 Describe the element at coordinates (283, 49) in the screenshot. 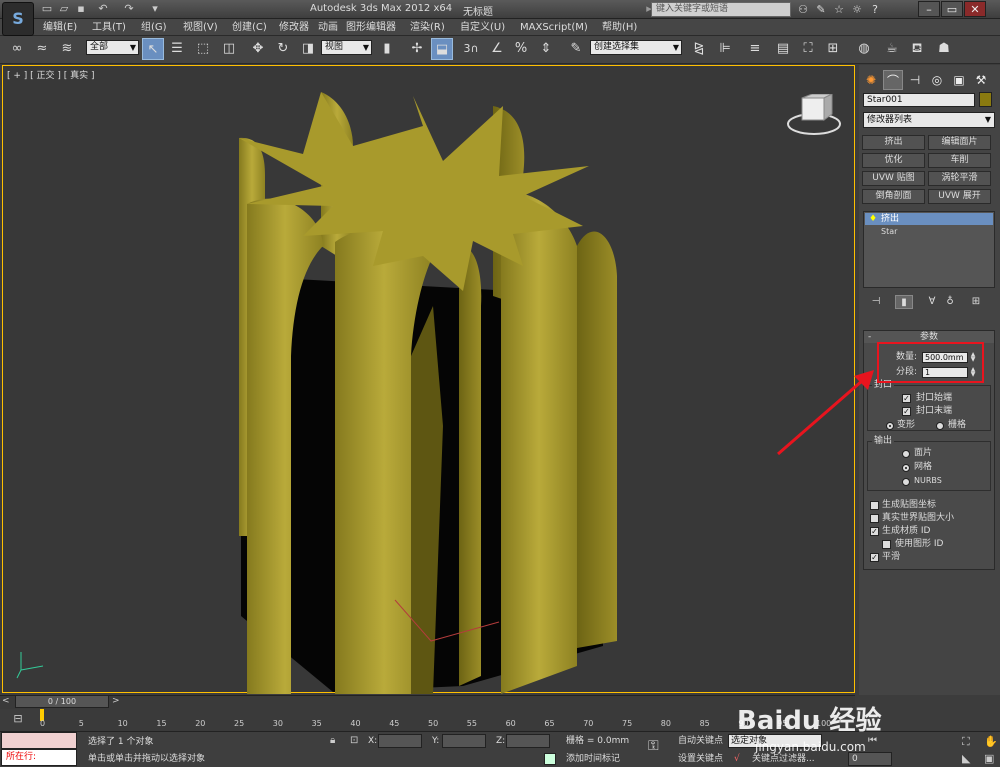

I see `rotate-icon: ↻` at that location.